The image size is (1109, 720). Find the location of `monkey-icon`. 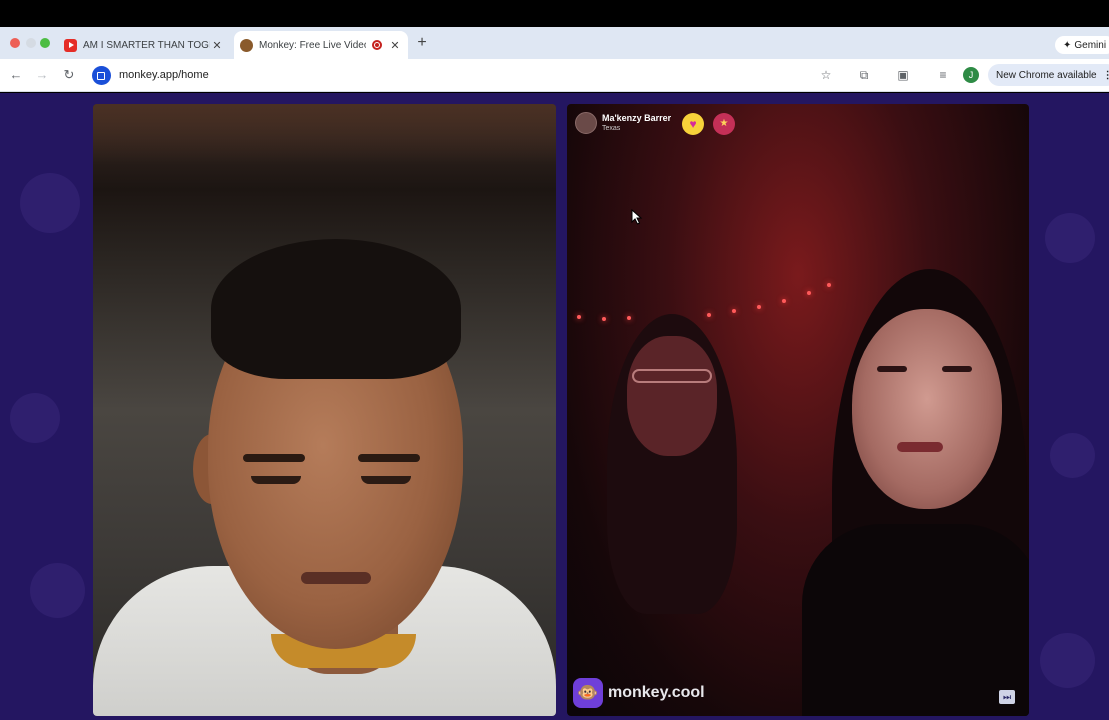

monkey-icon is located at coordinates (246, 45).